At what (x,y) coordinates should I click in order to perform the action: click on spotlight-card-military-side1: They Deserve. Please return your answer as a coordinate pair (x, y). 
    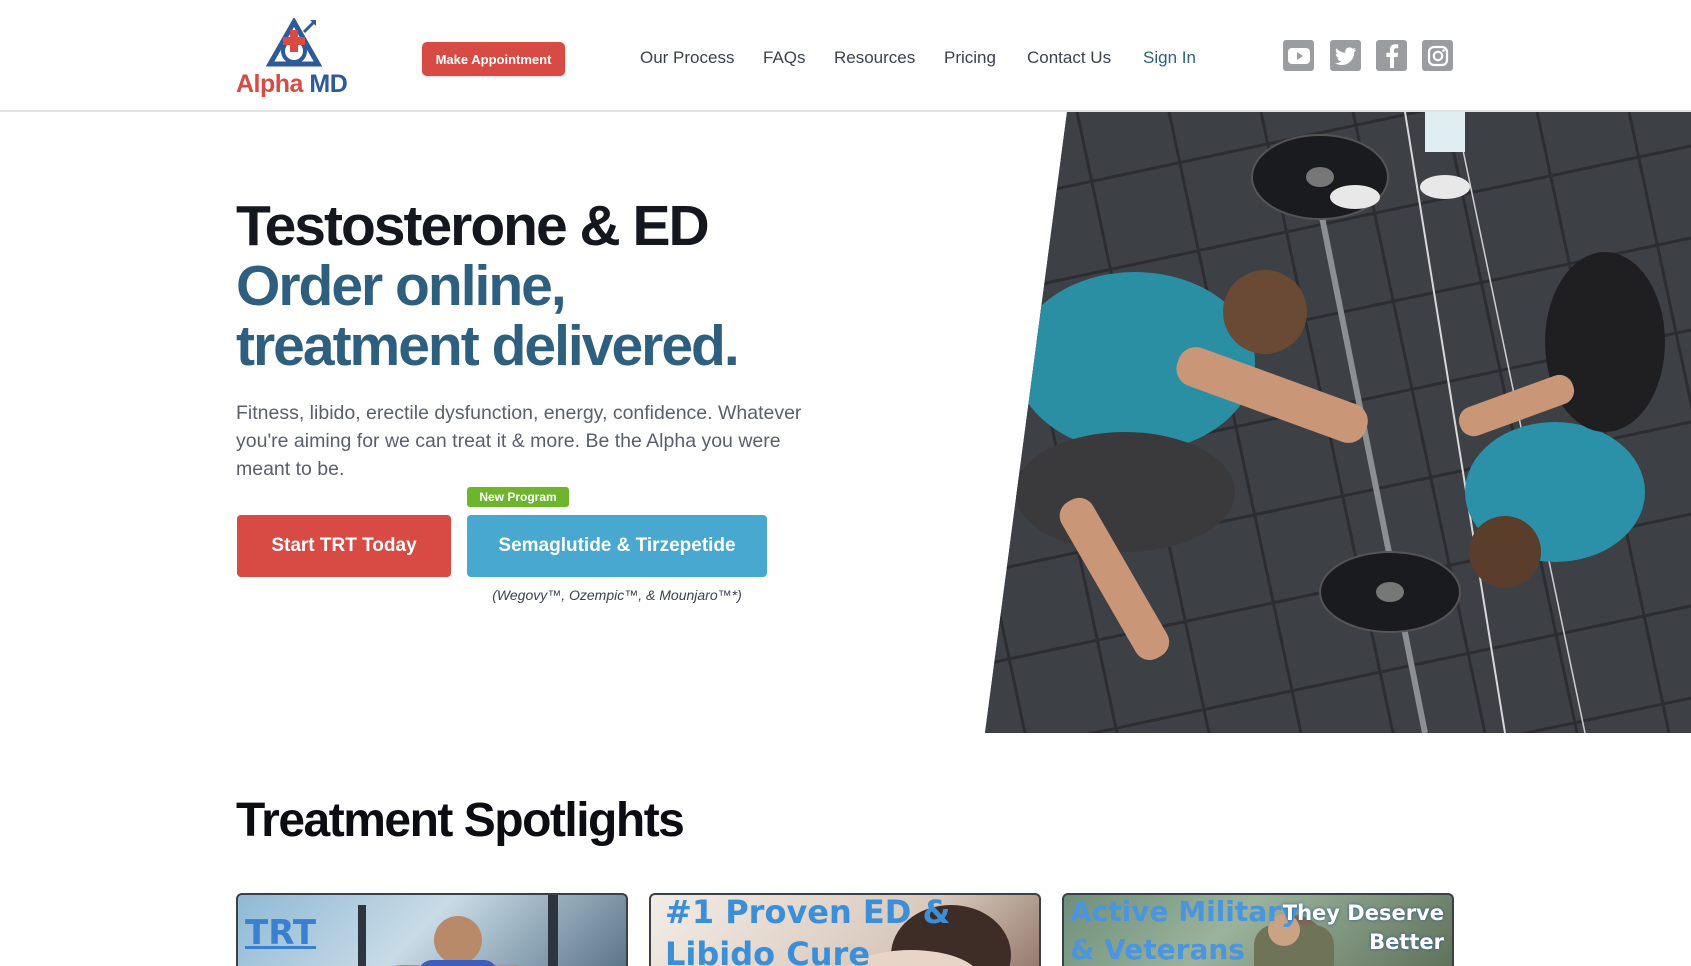
    Looking at the image, I should click on (1363, 913).